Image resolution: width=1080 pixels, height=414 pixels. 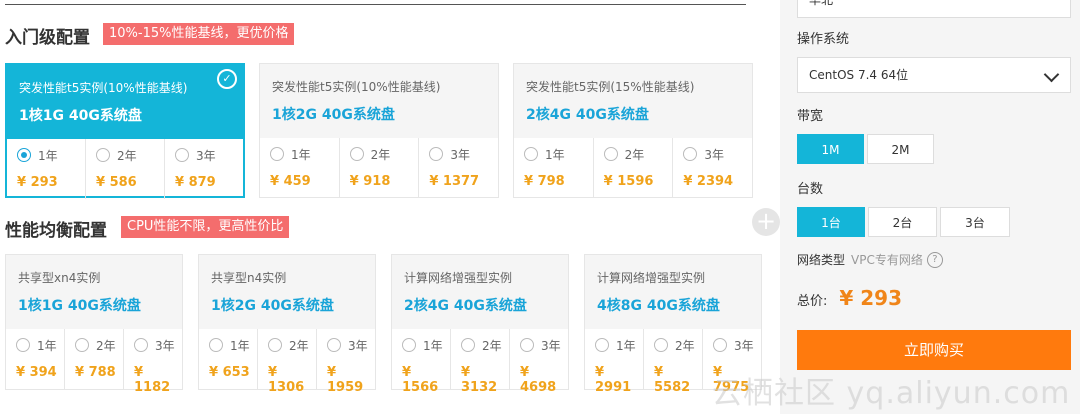 I want to click on bandwidth-label: 带宽, so click(x=810, y=116).